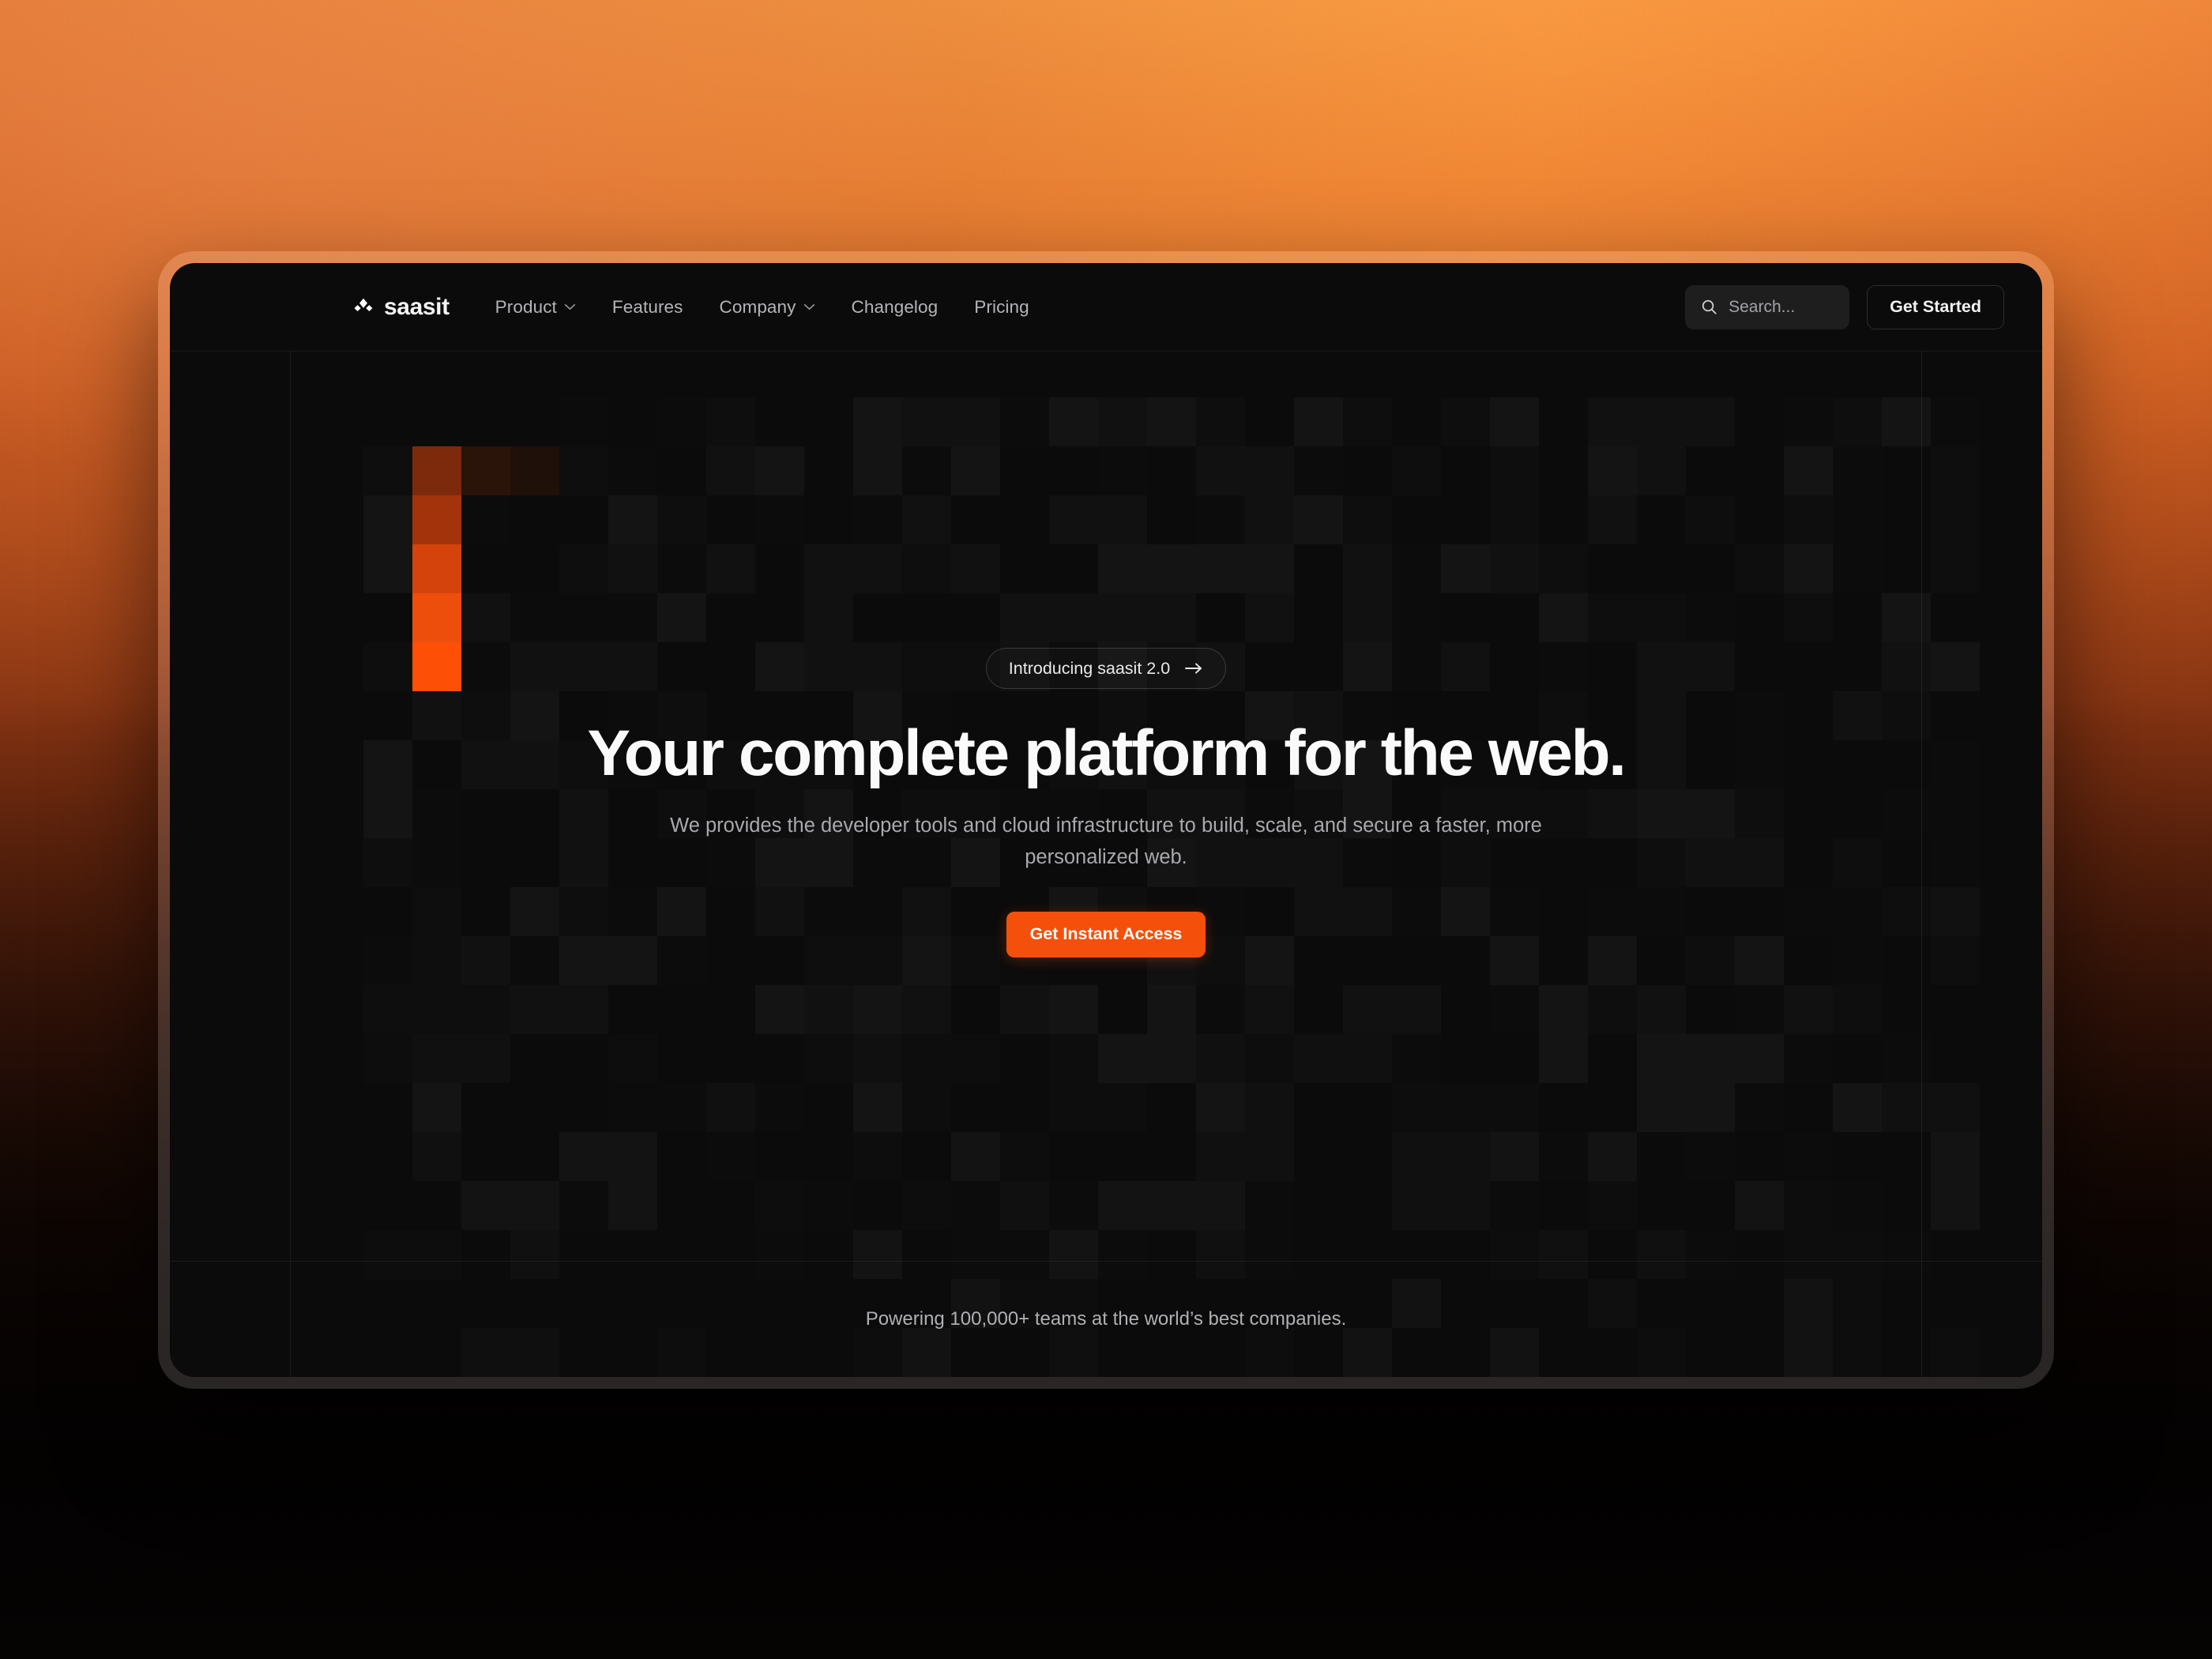  Describe the element at coordinates (1935, 307) in the screenshot. I see `get-started-button: Get Started` at that location.